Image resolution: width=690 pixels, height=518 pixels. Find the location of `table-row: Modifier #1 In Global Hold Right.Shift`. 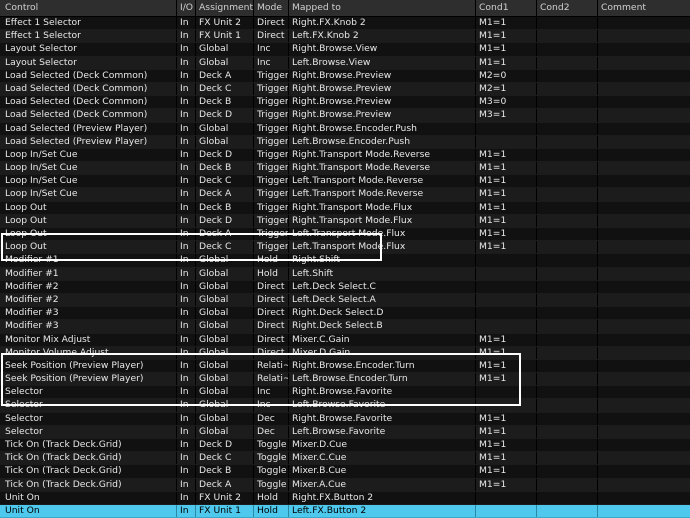

table-row: Modifier #1 In Global Hold Right.Shift is located at coordinates (345, 261).